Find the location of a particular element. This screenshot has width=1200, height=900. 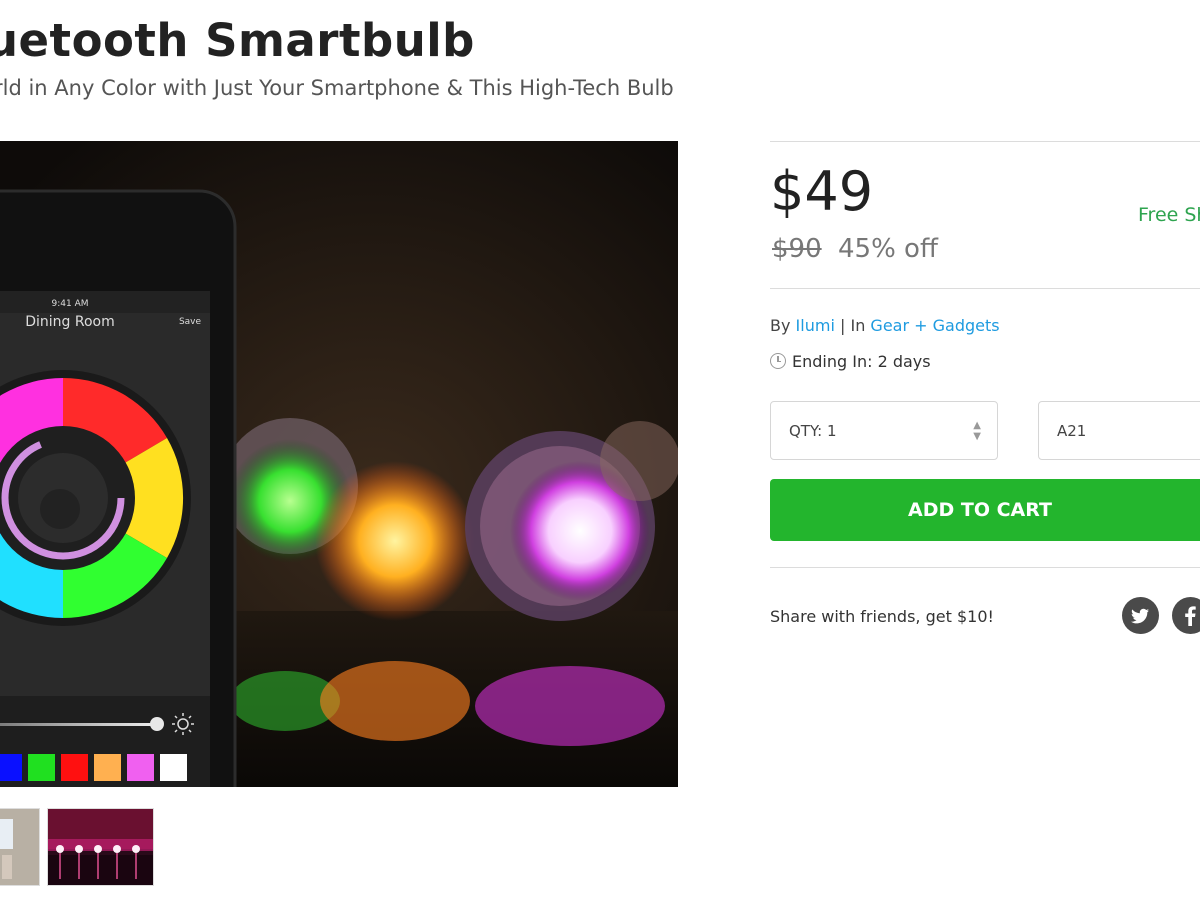

product-byline: By Ilumi | In Gear + Gadgets is located at coordinates (885, 325).